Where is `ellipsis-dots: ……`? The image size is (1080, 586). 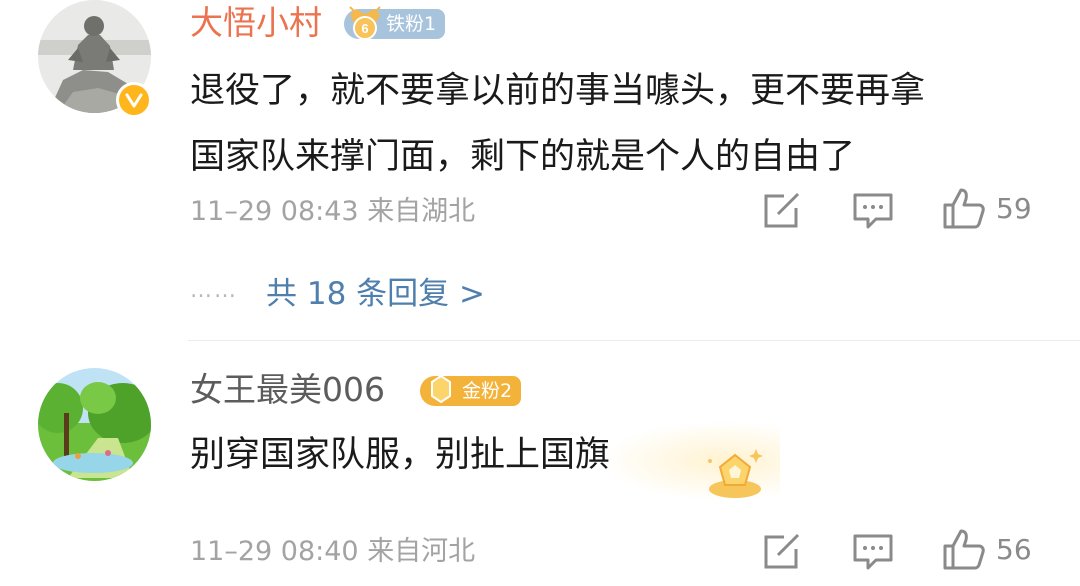 ellipsis-dots: …… is located at coordinates (214, 290).